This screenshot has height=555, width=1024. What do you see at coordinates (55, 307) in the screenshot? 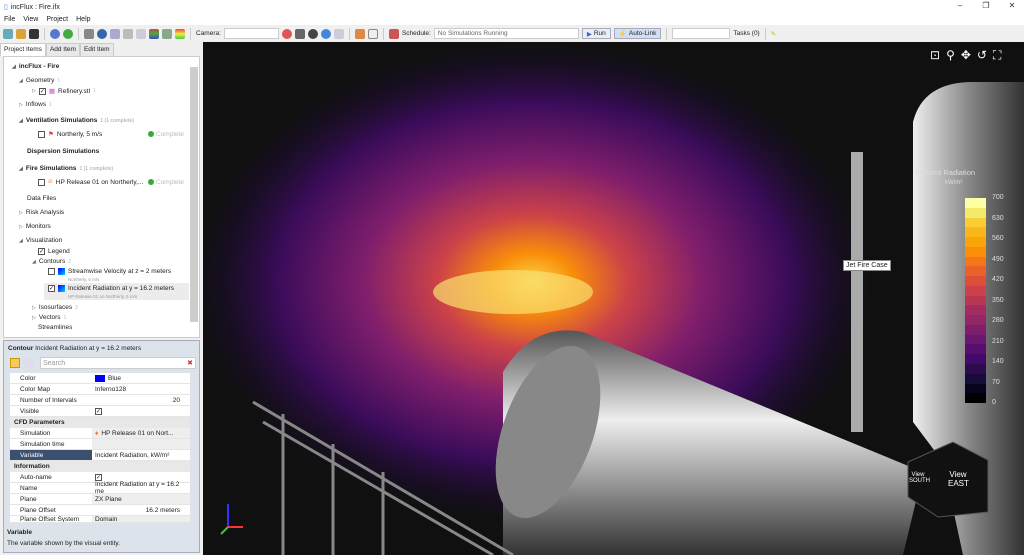
I see `tree-isosurfaces: ▷ Isosurfaces 2` at bounding box center [55, 307].